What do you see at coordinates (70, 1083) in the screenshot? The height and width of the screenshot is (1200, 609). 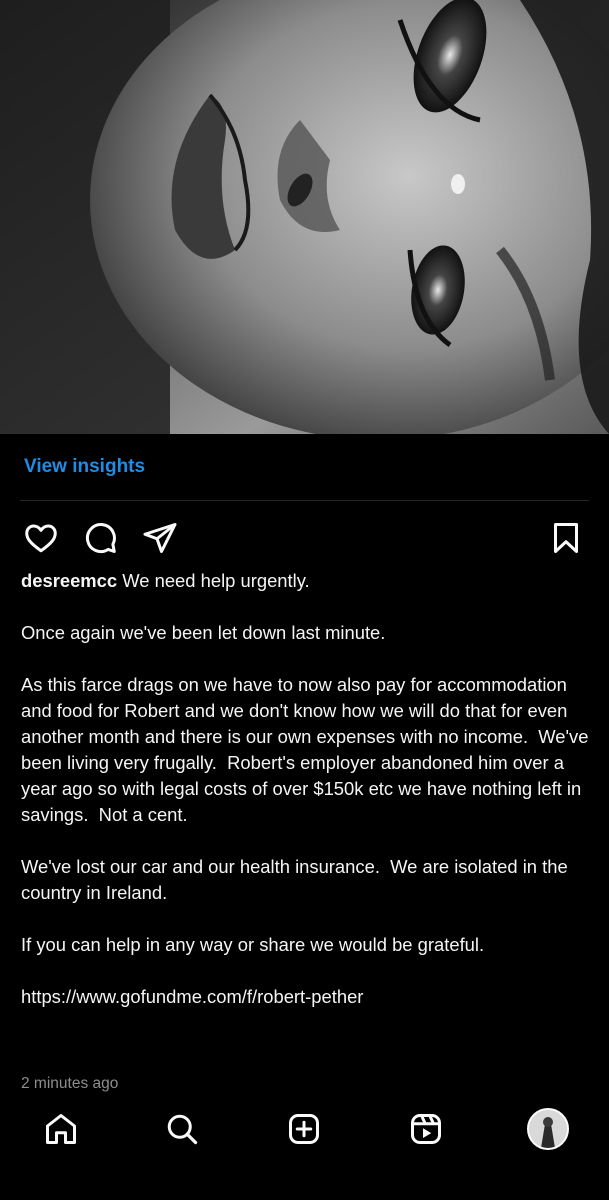 I see `post-timestamp: 2 minutes ago` at bounding box center [70, 1083].